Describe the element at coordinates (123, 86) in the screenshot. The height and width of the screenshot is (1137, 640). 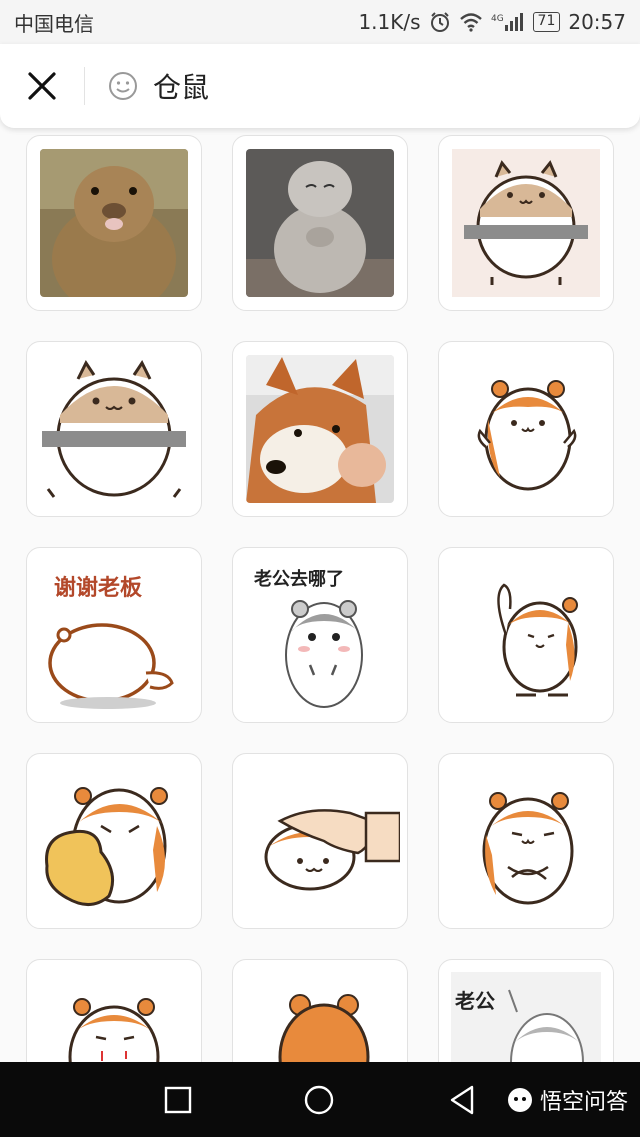
I see `smiley-icon` at that location.